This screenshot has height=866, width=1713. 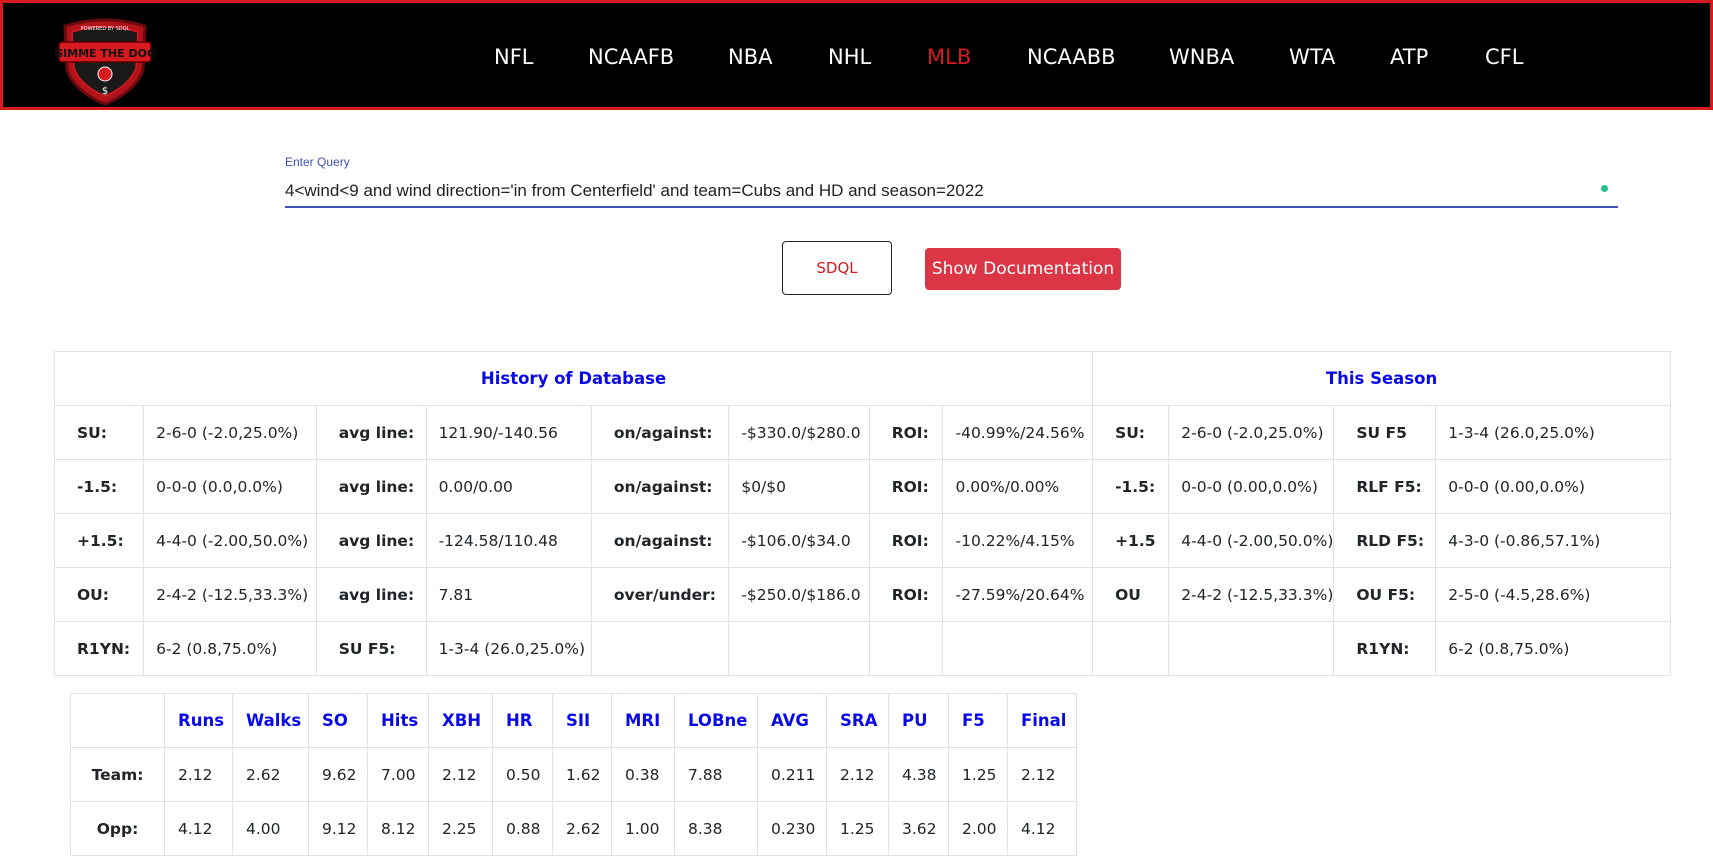 I want to click on column-header-f5: F5, so click(x=978, y=720).